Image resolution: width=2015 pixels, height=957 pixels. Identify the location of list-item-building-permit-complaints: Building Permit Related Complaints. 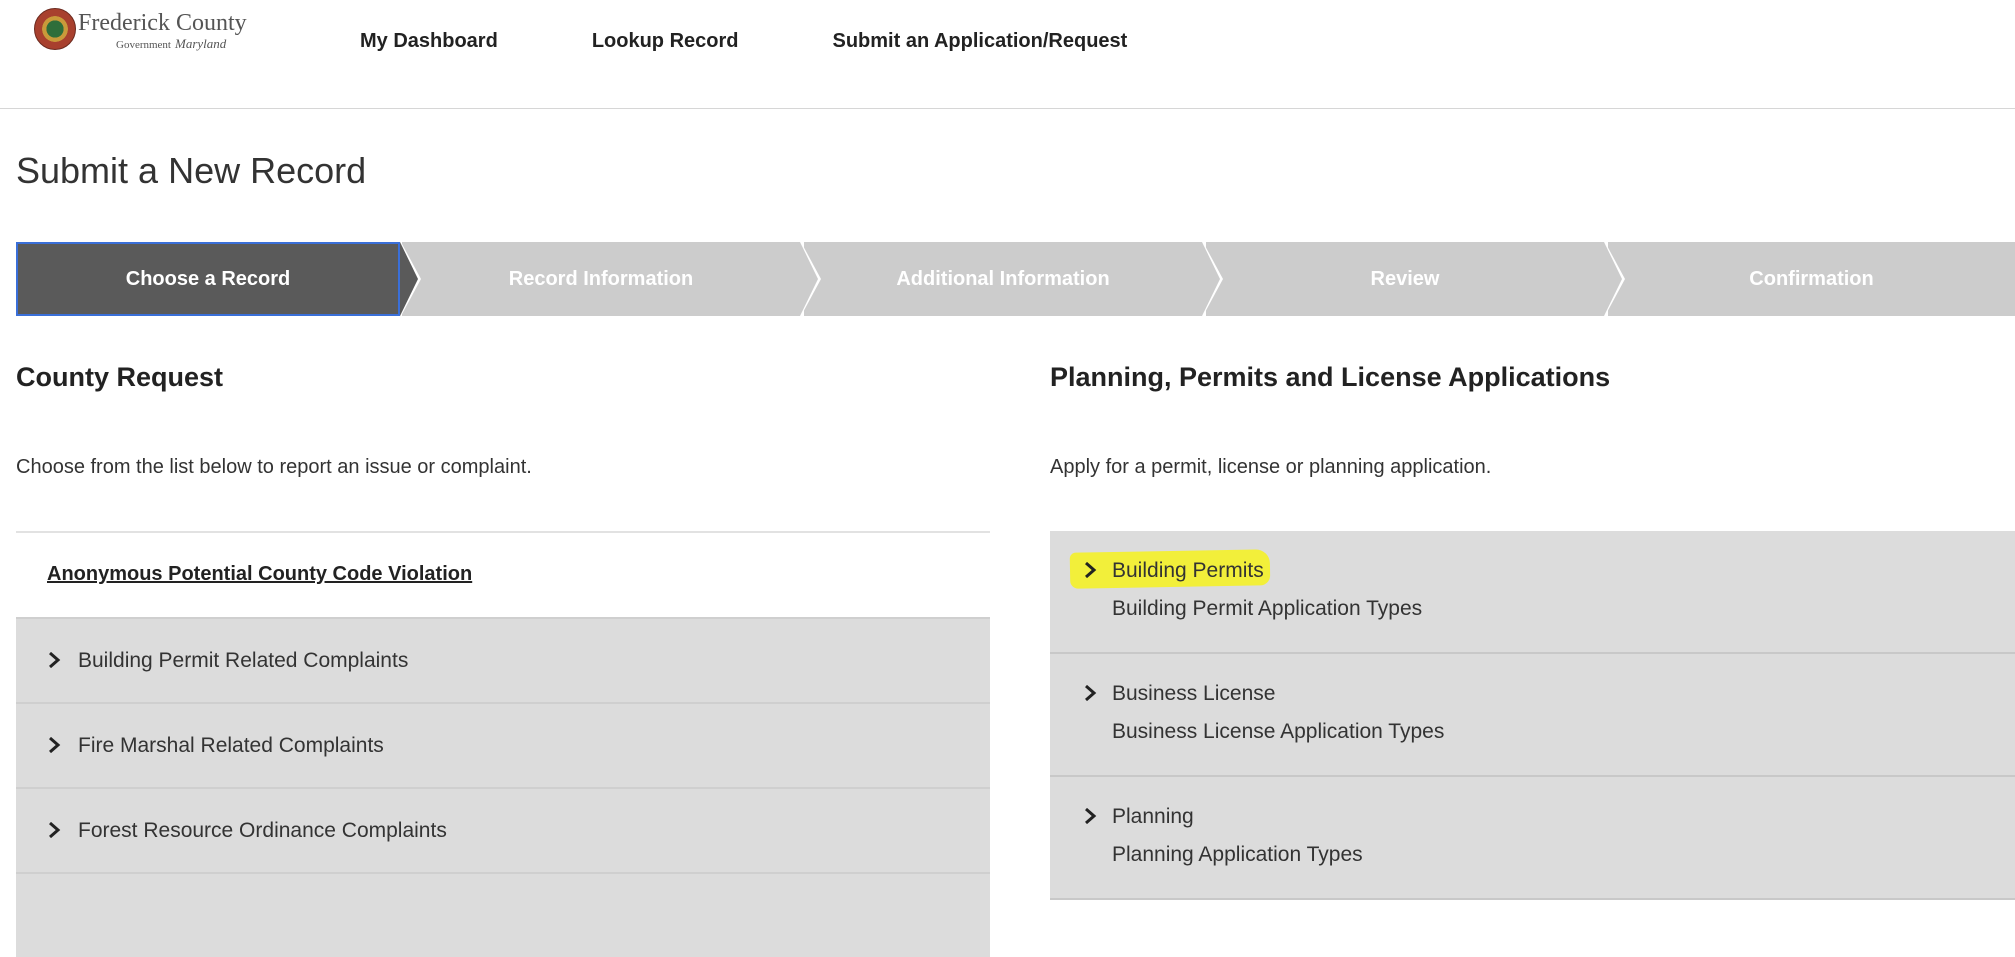
(503, 661).